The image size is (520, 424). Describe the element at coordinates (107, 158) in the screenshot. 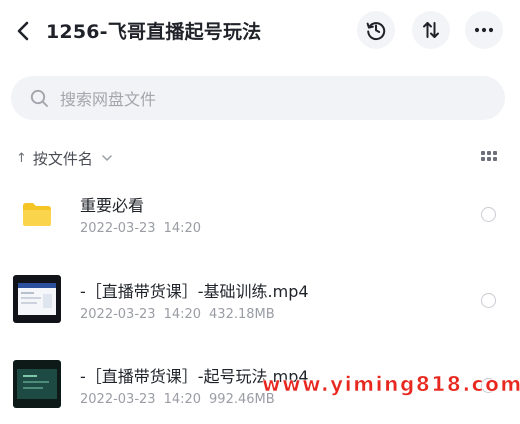

I see `chevron-down-icon` at that location.